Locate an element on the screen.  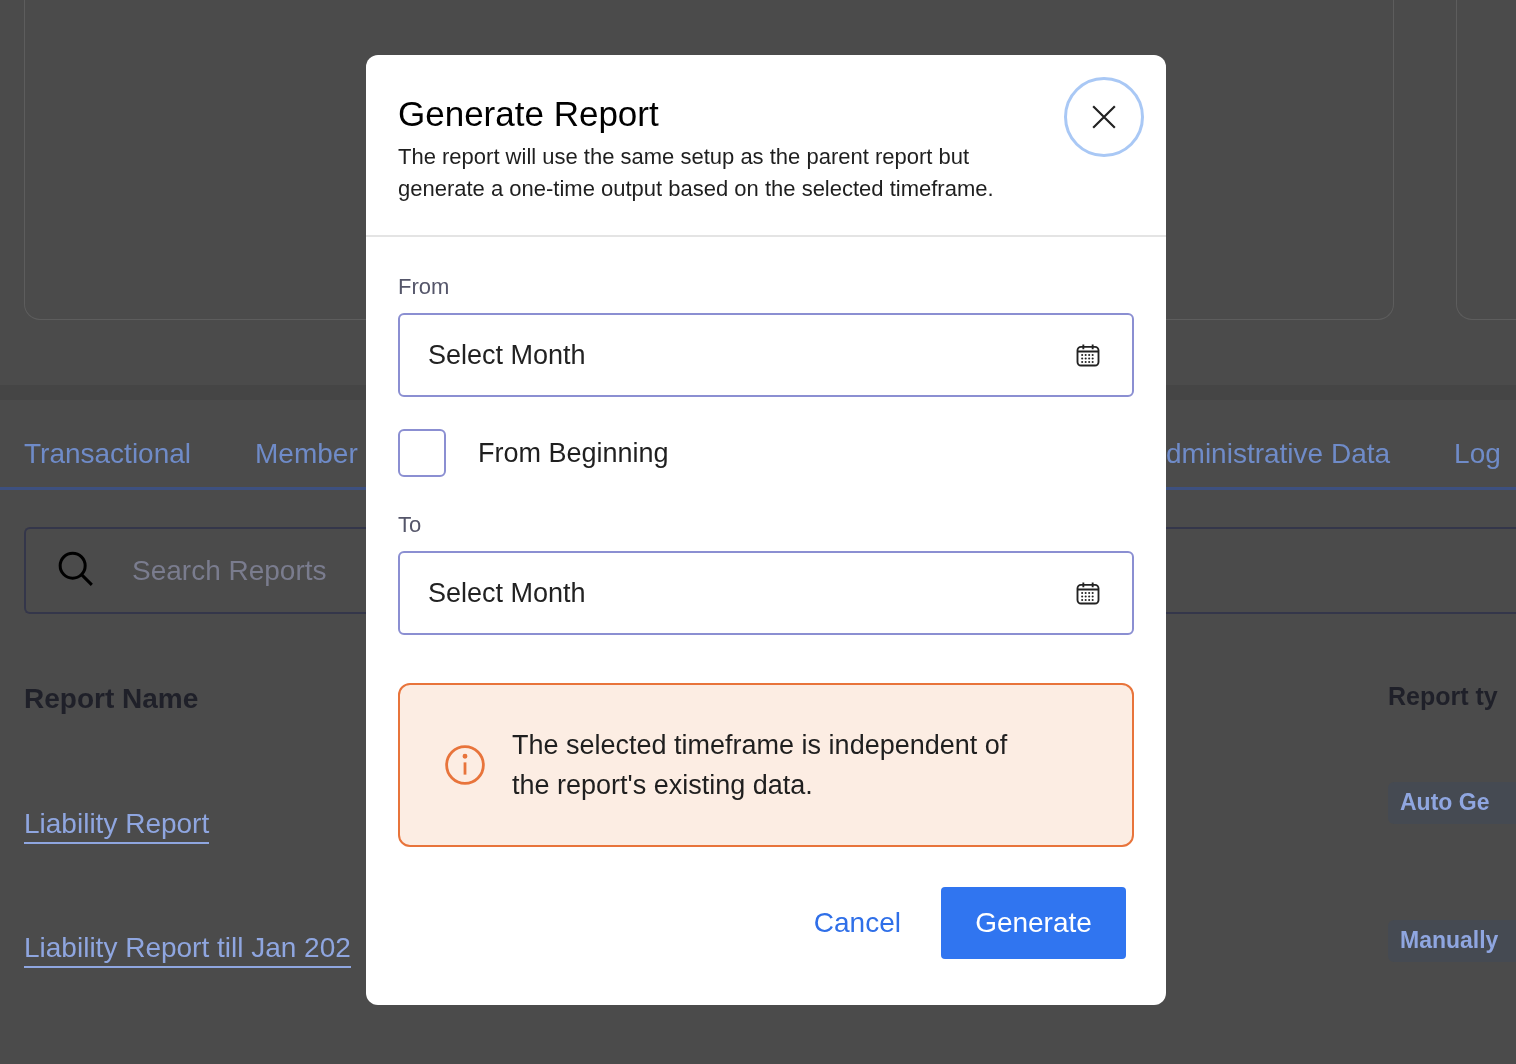
checkbox-label: From Beginning is located at coordinates (573, 453).